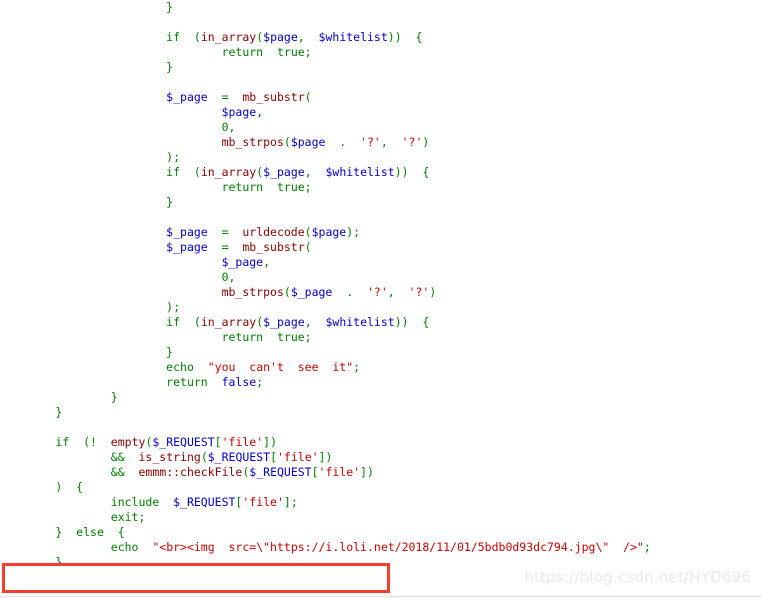 The width and height of the screenshot is (761, 599). I want to click on code-line: $page,, so click(380, 112).